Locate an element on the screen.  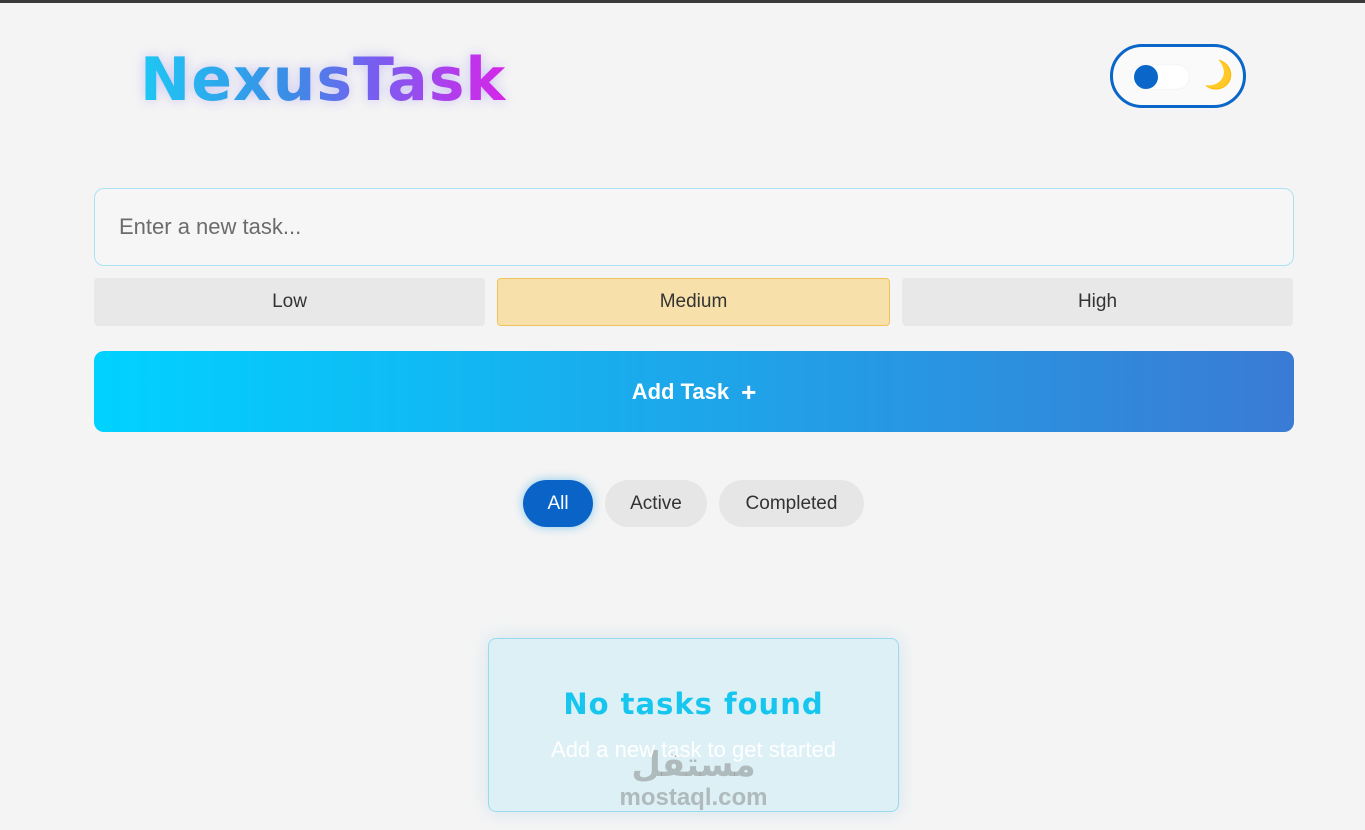
add-task-button: Add Task + is located at coordinates (694, 391).